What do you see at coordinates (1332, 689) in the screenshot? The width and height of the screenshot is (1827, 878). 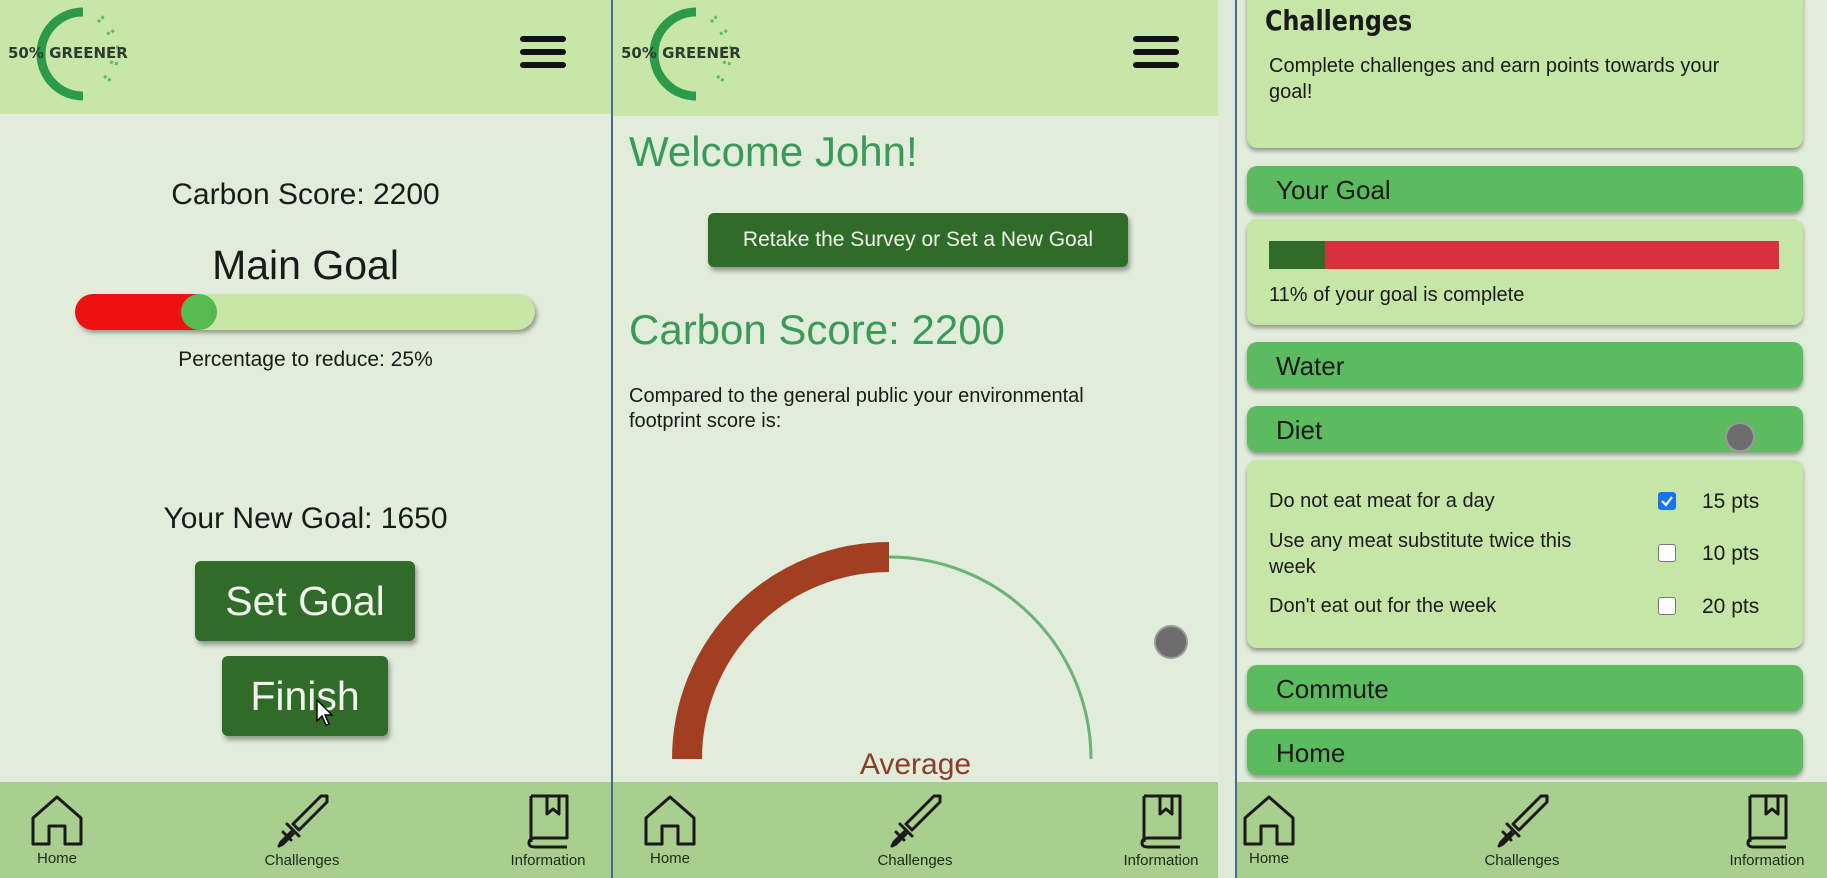 I see `accordion-commute-label: Commute` at bounding box center [1332, 689].